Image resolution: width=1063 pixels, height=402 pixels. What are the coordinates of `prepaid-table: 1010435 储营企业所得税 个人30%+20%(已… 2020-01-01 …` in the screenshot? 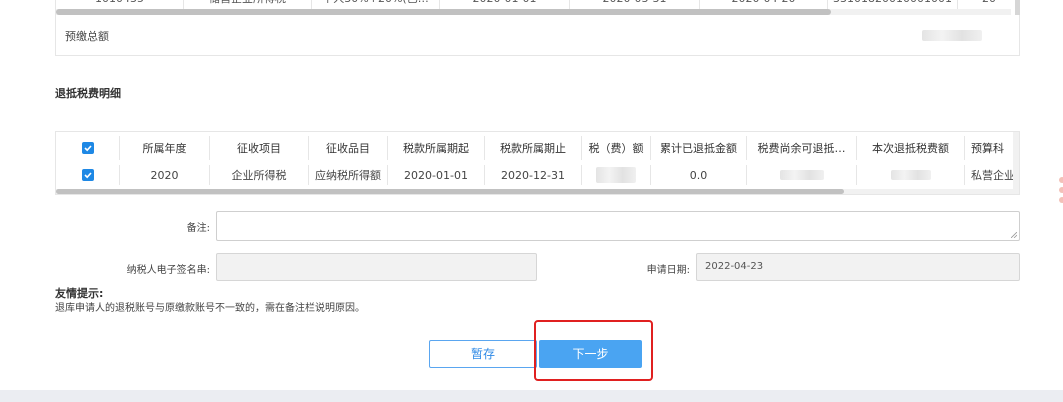 It's located at (537, 28).